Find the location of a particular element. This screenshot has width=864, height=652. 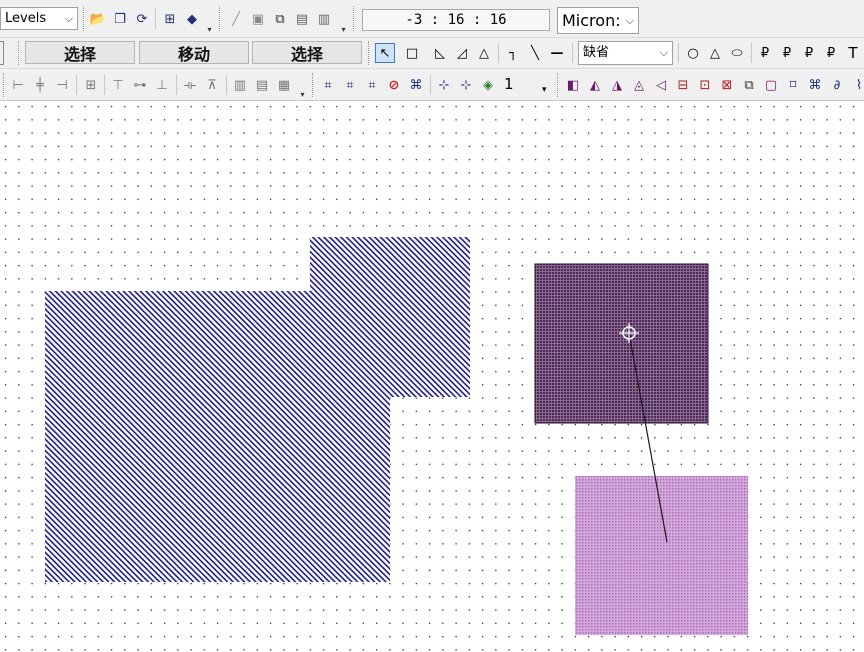

label-fourth-icon: ₽ is located at coordinates (831, 53).